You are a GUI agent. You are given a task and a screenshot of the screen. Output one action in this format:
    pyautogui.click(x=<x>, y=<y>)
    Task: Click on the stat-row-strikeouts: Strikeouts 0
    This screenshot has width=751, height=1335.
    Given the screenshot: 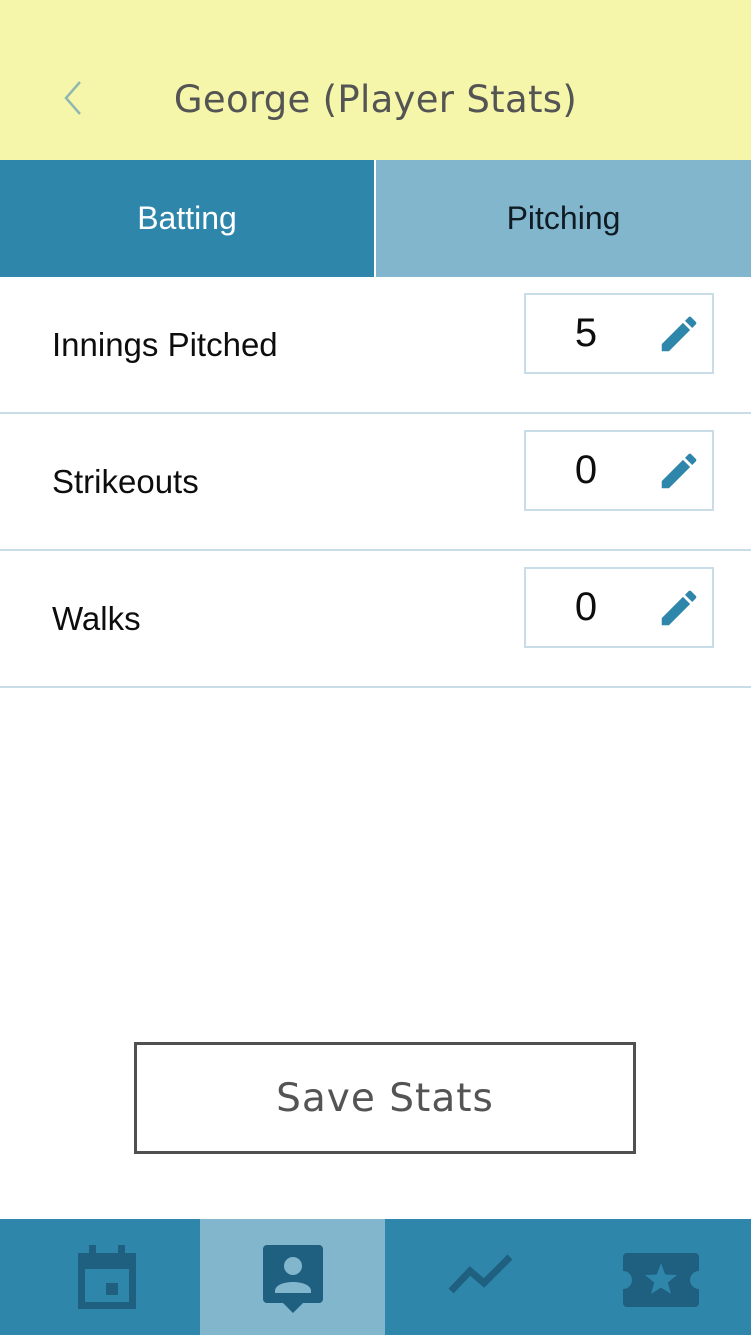 What is the action you would take?
    pyautogui.click(x=375, y=482)
    